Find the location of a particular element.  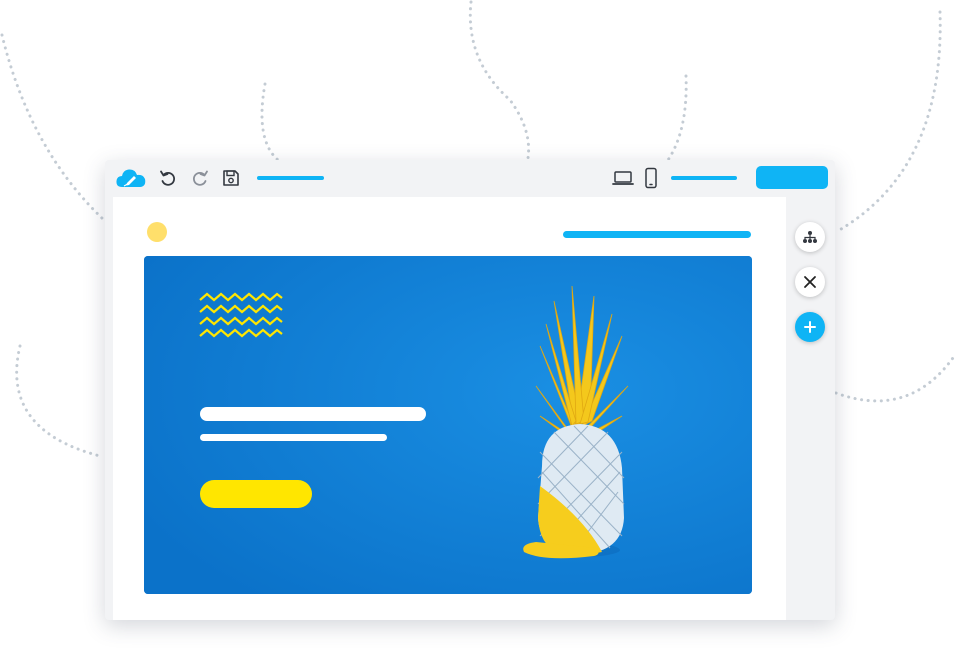

cloud-pen-icon is located at coordinates (131, 178).